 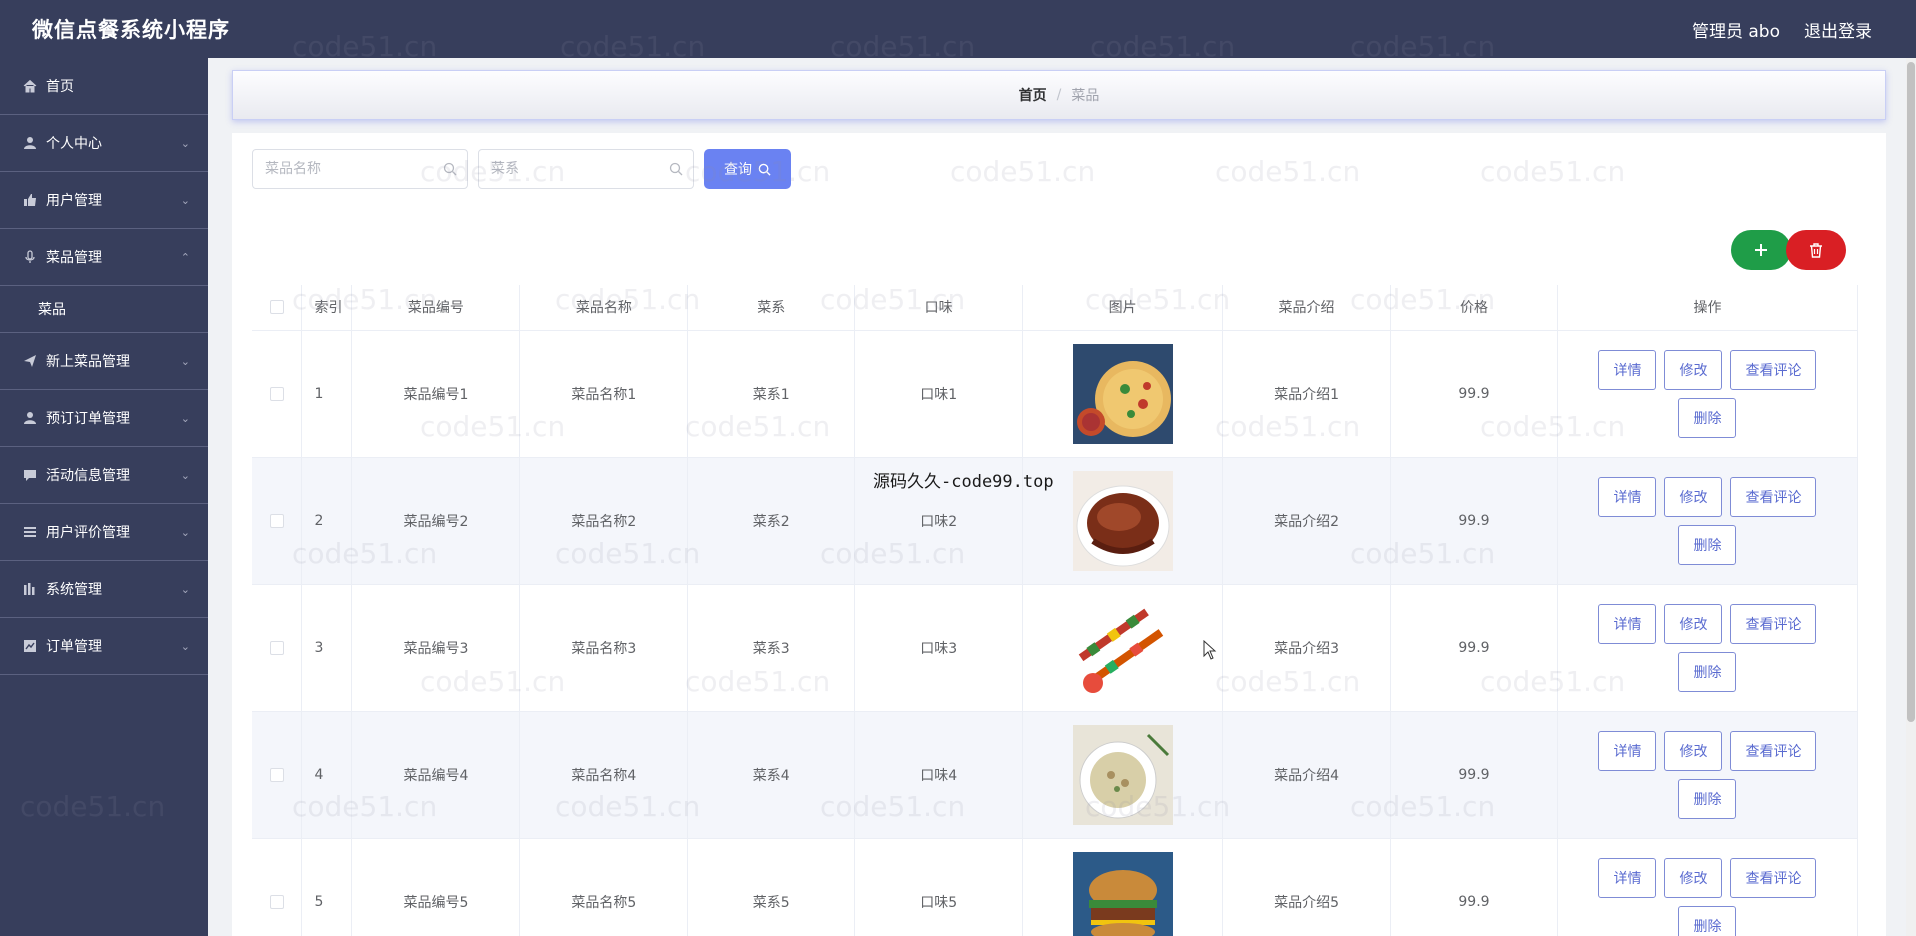 What do you see at coordinates (30, 361) in the screenshot?
I see `send-icon` at bounding box center [30, 361].